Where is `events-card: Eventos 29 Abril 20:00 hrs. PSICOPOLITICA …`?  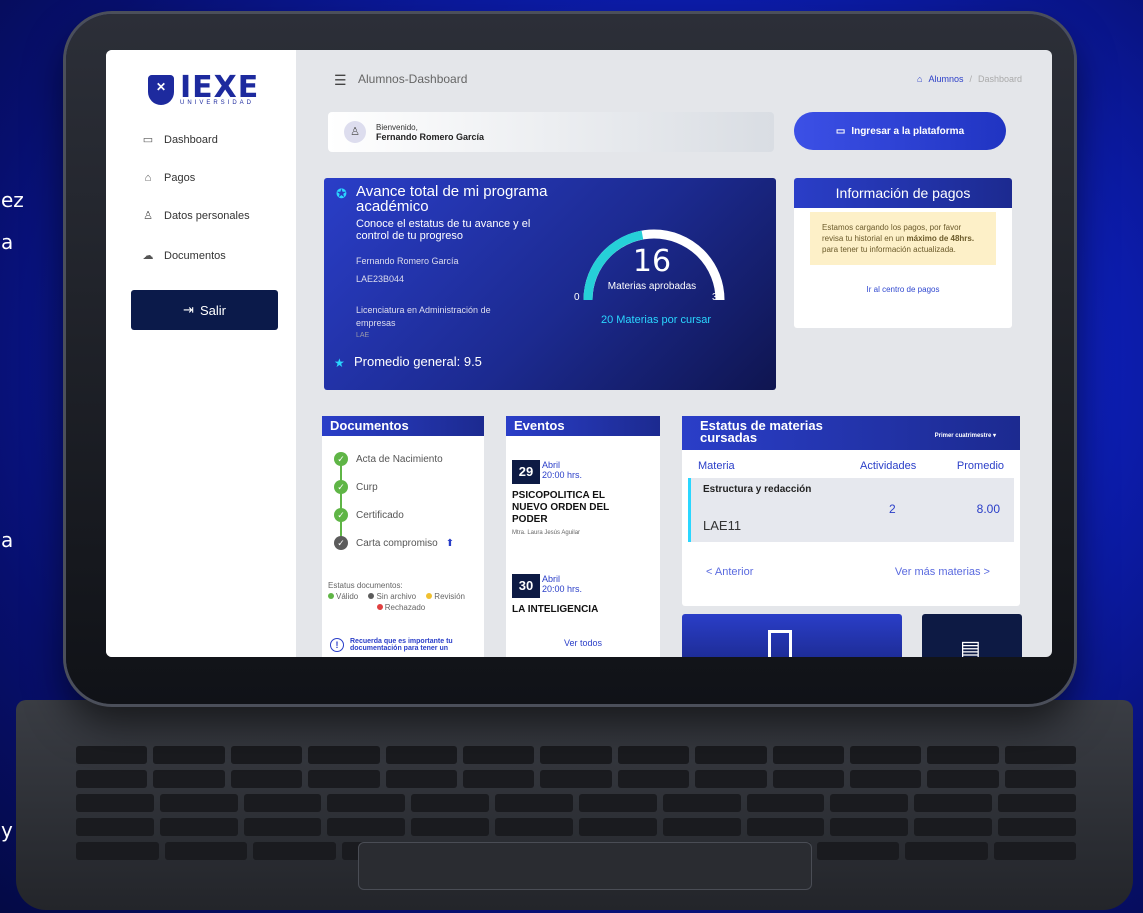
events-card: Eventos 29 Abril 20:00 hrs. PSICOPOLITICA … is located at coordinates (583, 536).